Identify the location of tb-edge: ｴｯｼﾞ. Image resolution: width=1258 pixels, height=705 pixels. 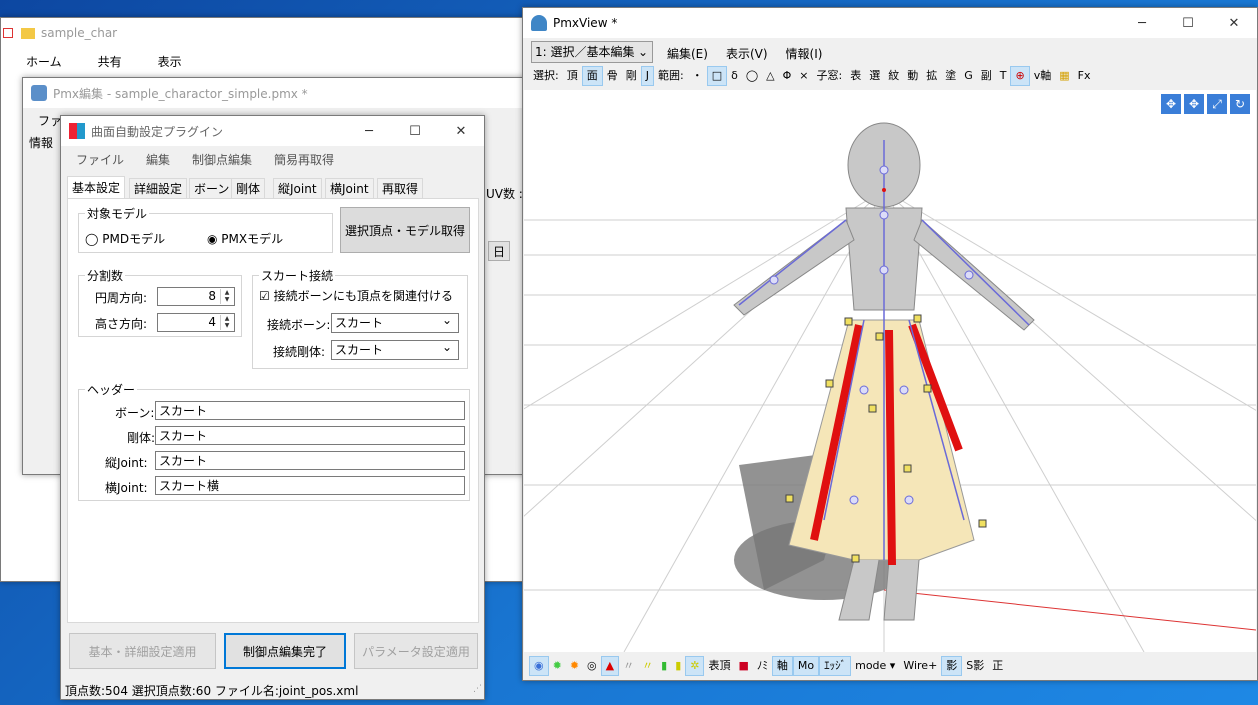
(835, 666).